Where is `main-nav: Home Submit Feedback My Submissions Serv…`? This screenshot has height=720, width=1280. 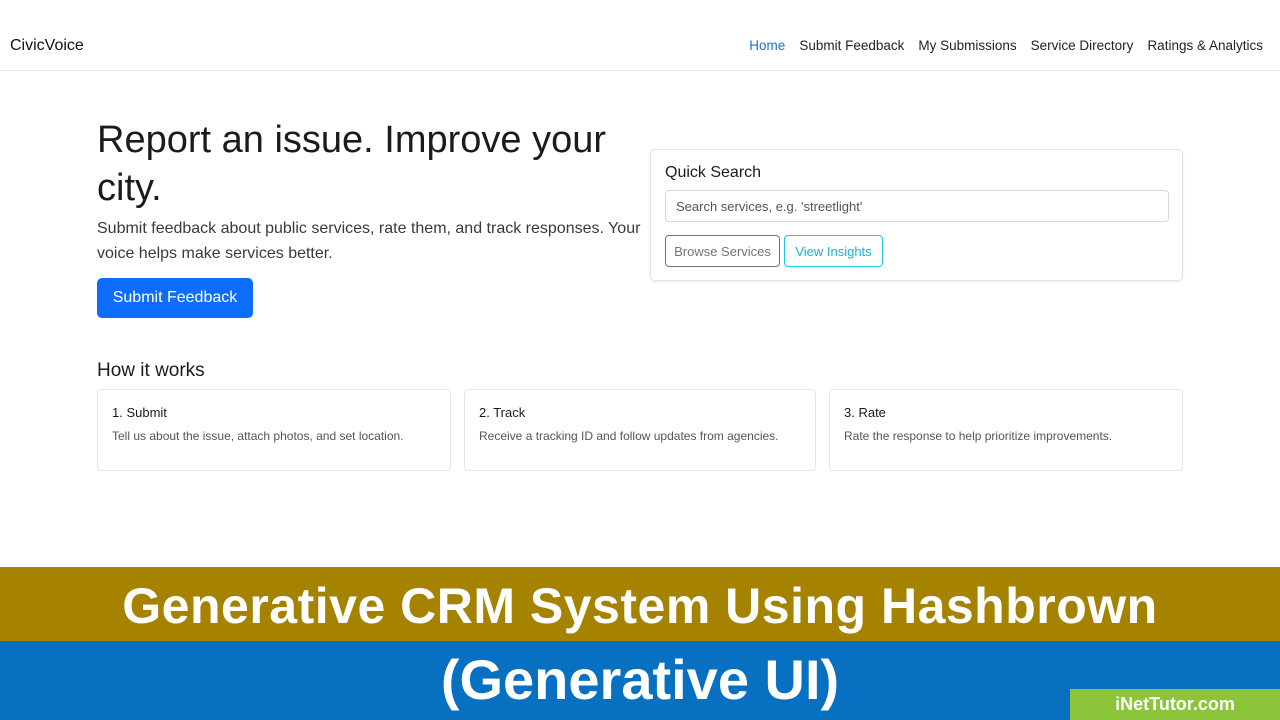
main-nav: Home Submit Feedback My Submissions Serv… is located at coordinates (1006, 45).